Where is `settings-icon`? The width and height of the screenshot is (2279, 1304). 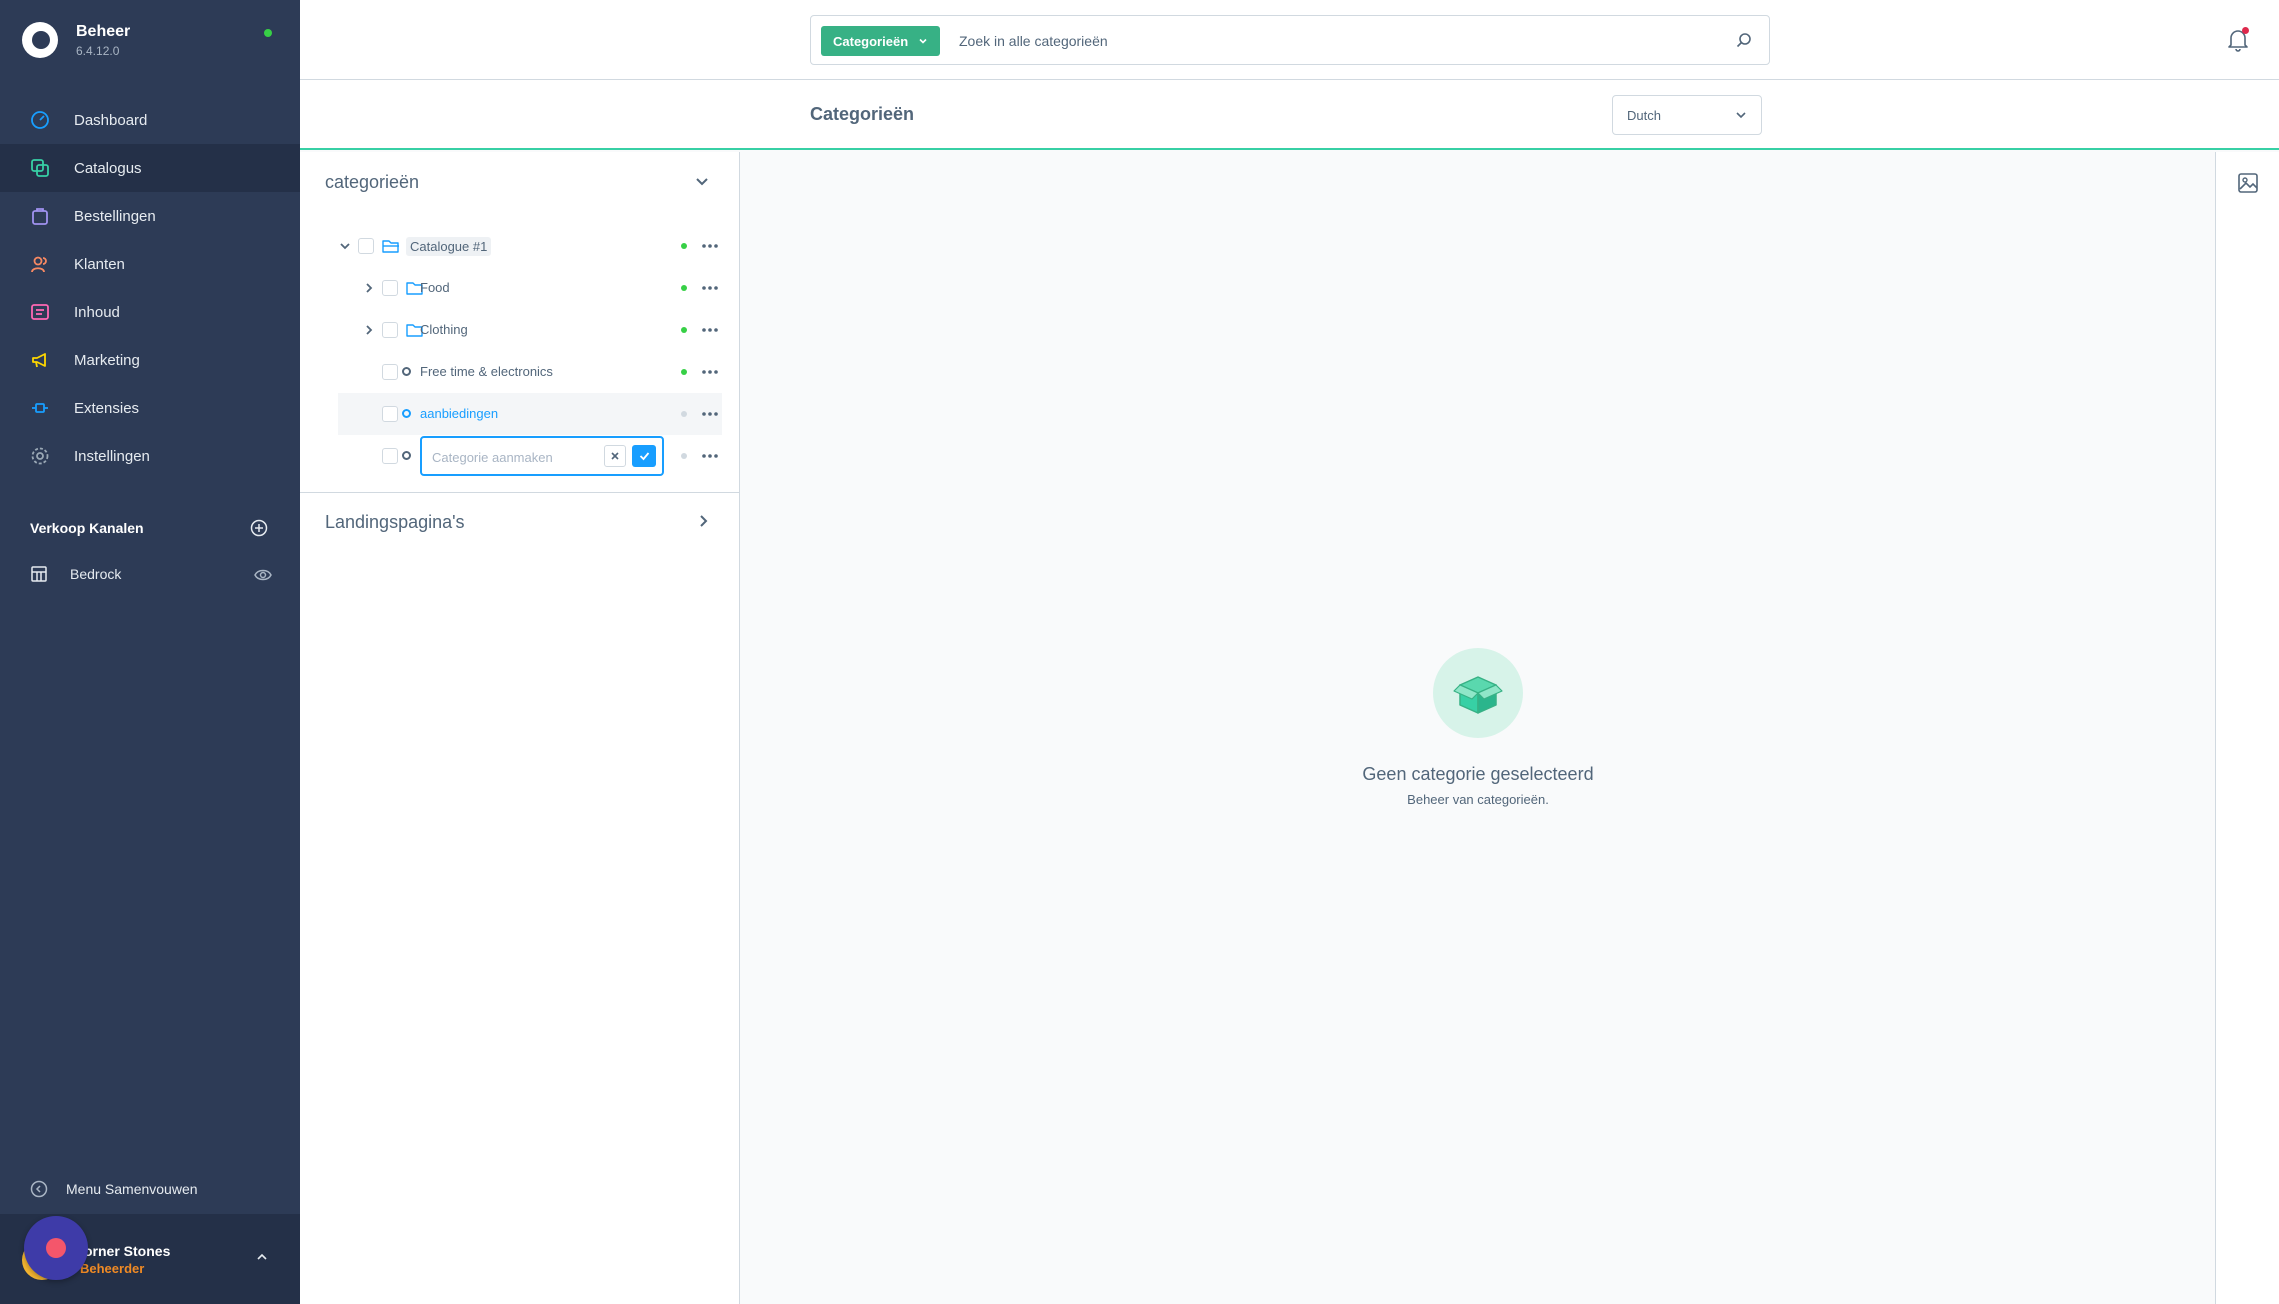
settings-icon is located at coordinates (40, 456).